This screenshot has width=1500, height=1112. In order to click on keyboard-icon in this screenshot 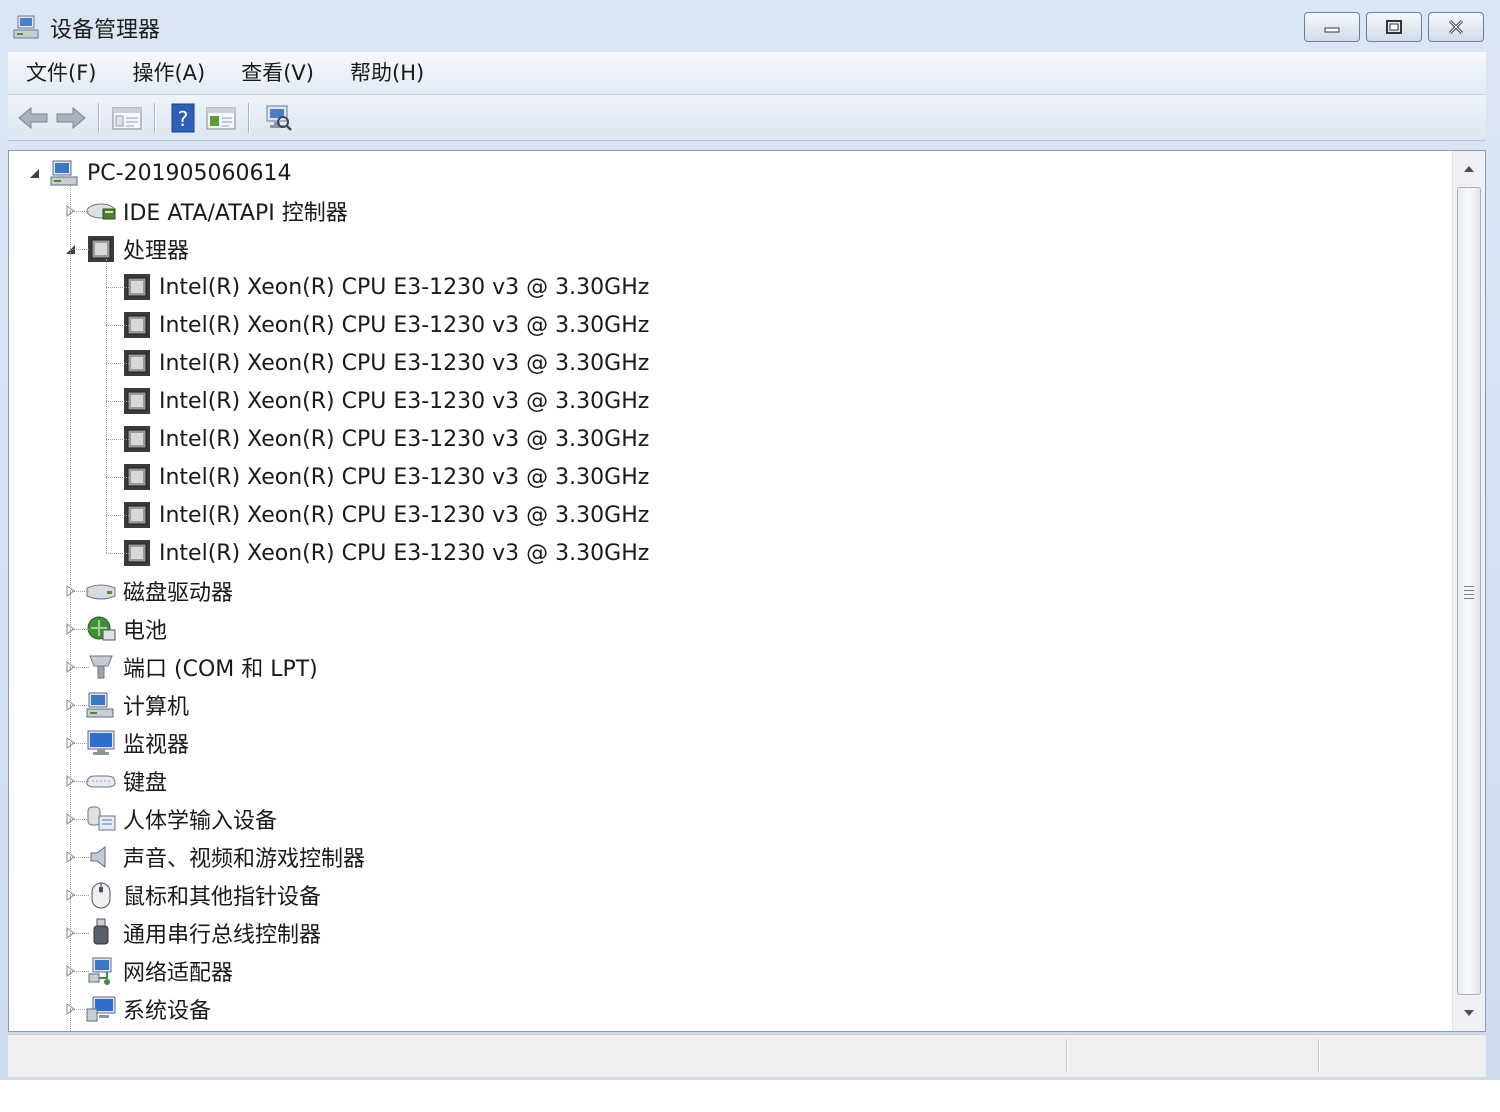, I will do `click(101, 781)`.